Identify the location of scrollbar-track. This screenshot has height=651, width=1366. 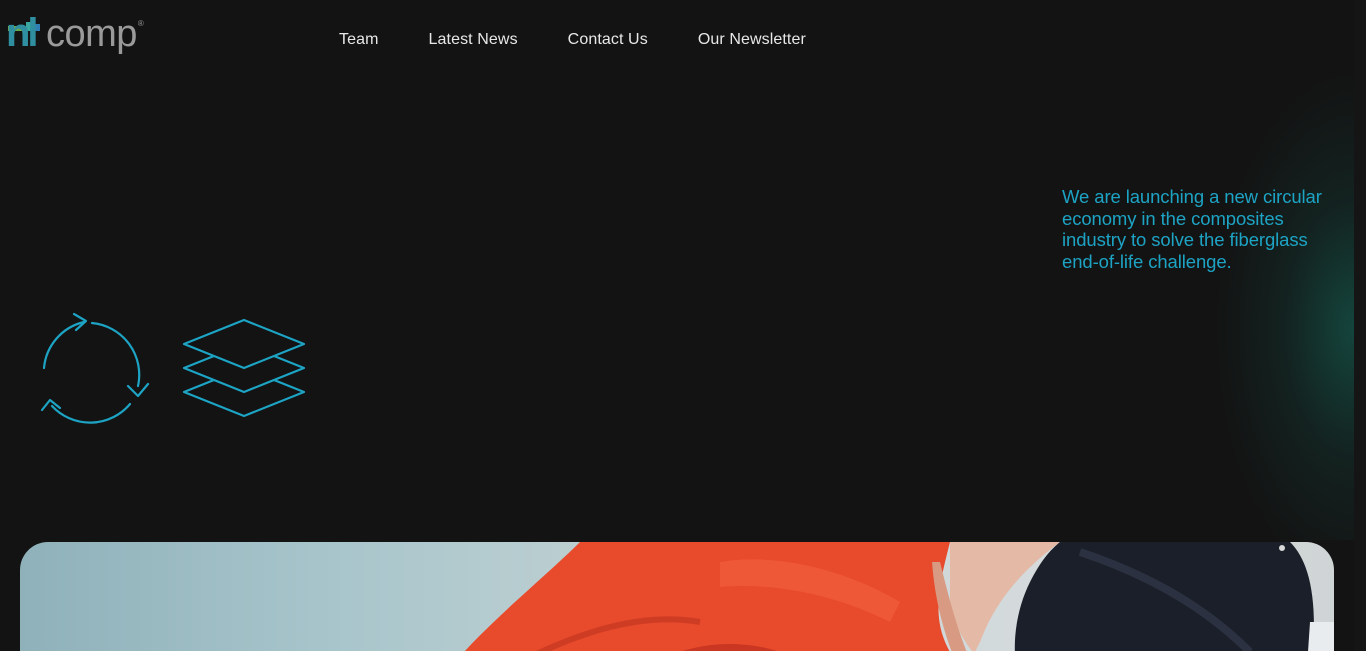
(1360, 325).